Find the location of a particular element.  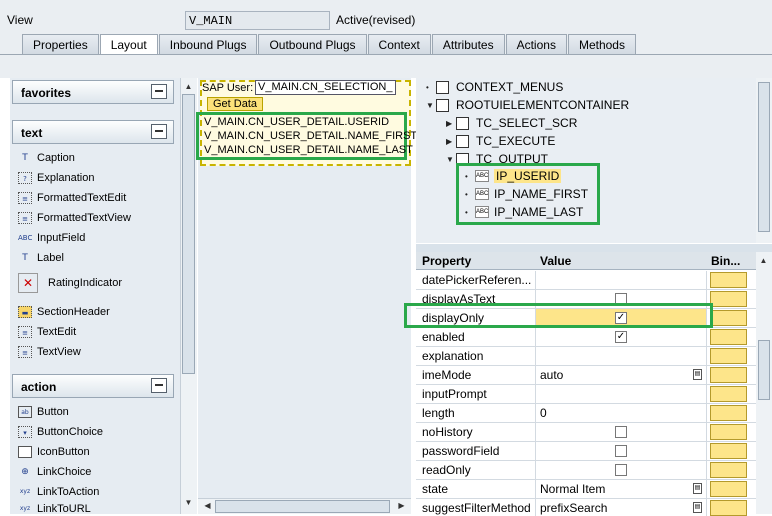

property-row: length 0 is located at coordinates (586, 413).